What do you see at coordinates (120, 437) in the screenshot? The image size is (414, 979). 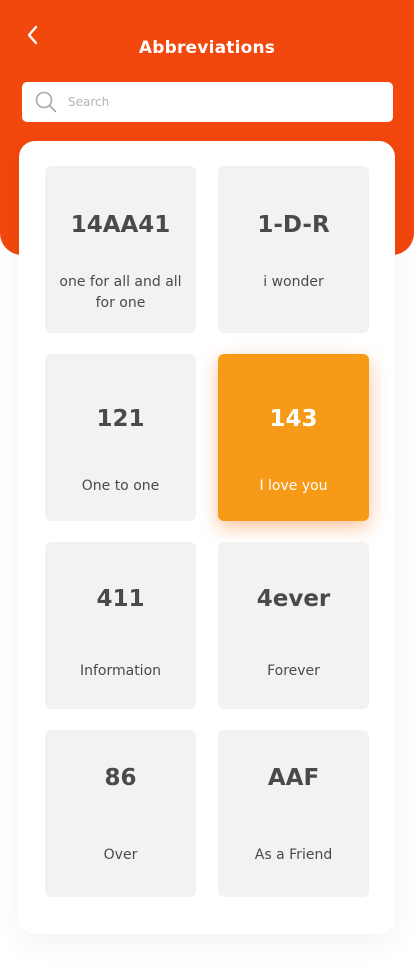 I see `abbreviation-card: 121 One to one` at bounding box center [120, 437].